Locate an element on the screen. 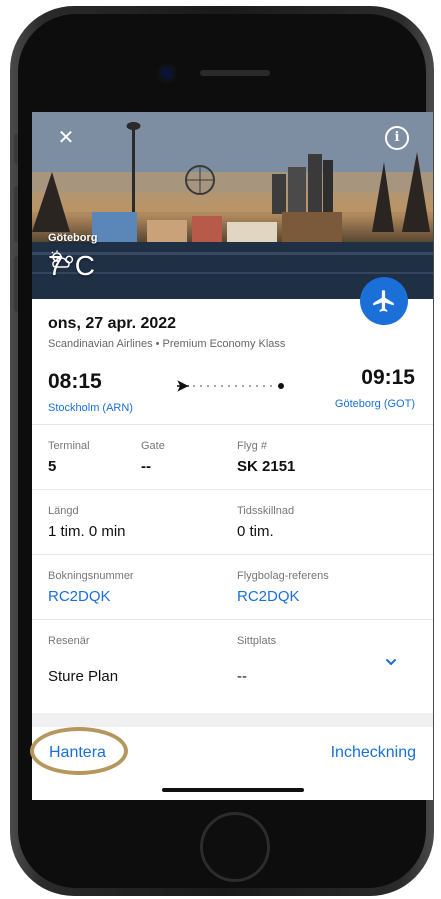  earpiece-speaker is located at coordinates (235, 73).